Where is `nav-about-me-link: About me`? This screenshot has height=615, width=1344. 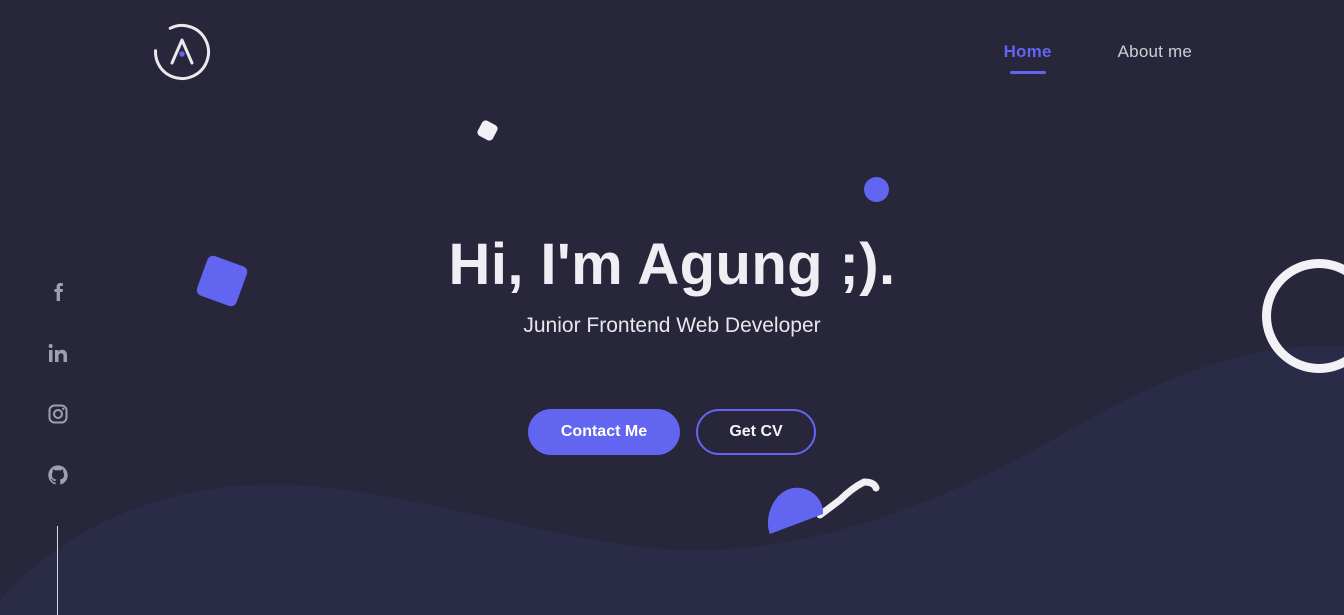
nav-about-me-link: About me is located at coordinates (1155, 58).